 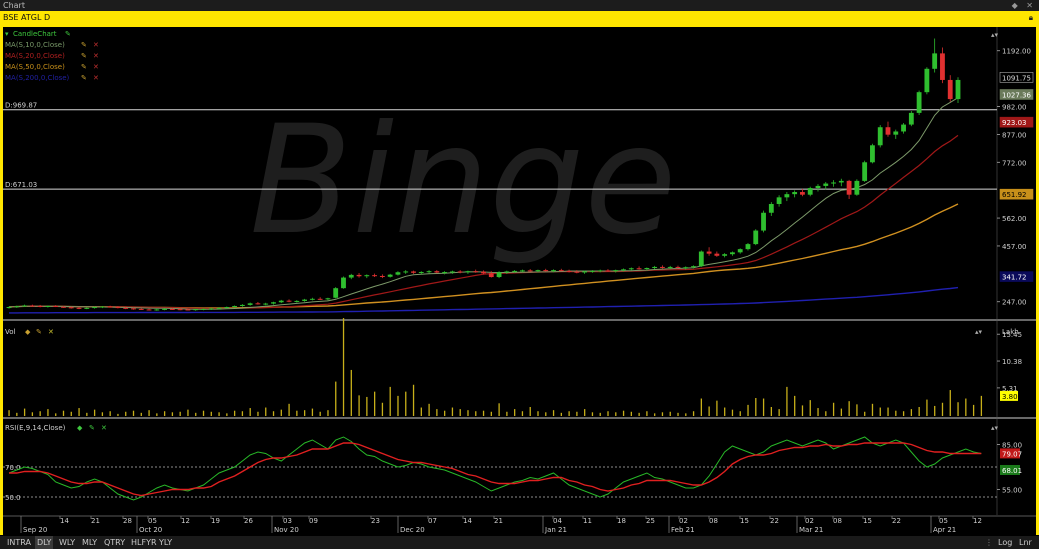 What do you see at coordinates (1014, 135) in the screenshot?
I see `price-tick-label: 877.00` at bounding box center [1014, 135].